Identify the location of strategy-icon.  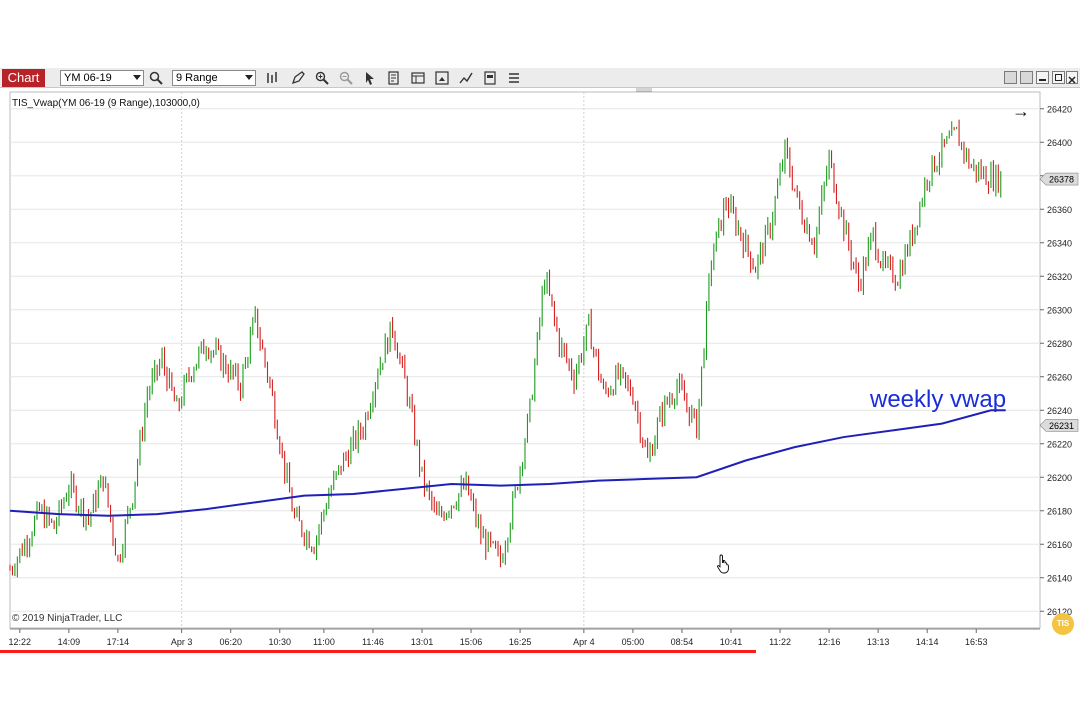
(466, 78).